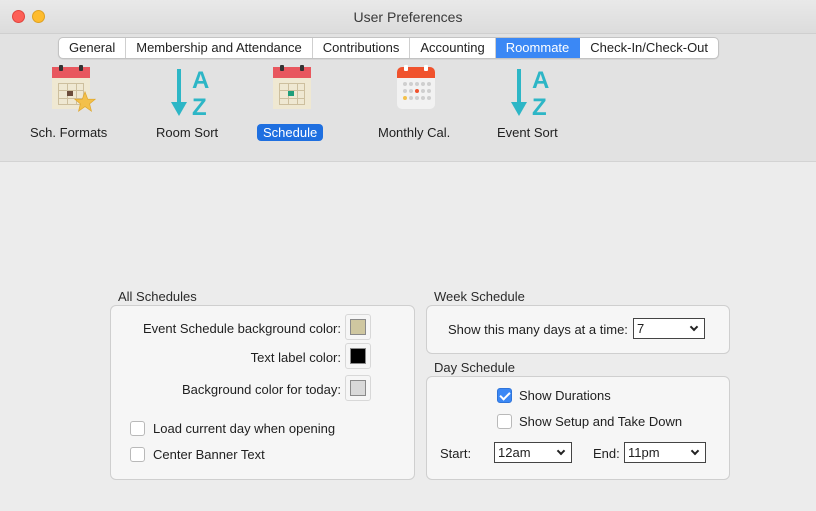 The image size is (816, 511). What do you see at coordinates (69, 93) in the screenshot?
I see `calendar-star-icon` at bounding box center [69, 93].